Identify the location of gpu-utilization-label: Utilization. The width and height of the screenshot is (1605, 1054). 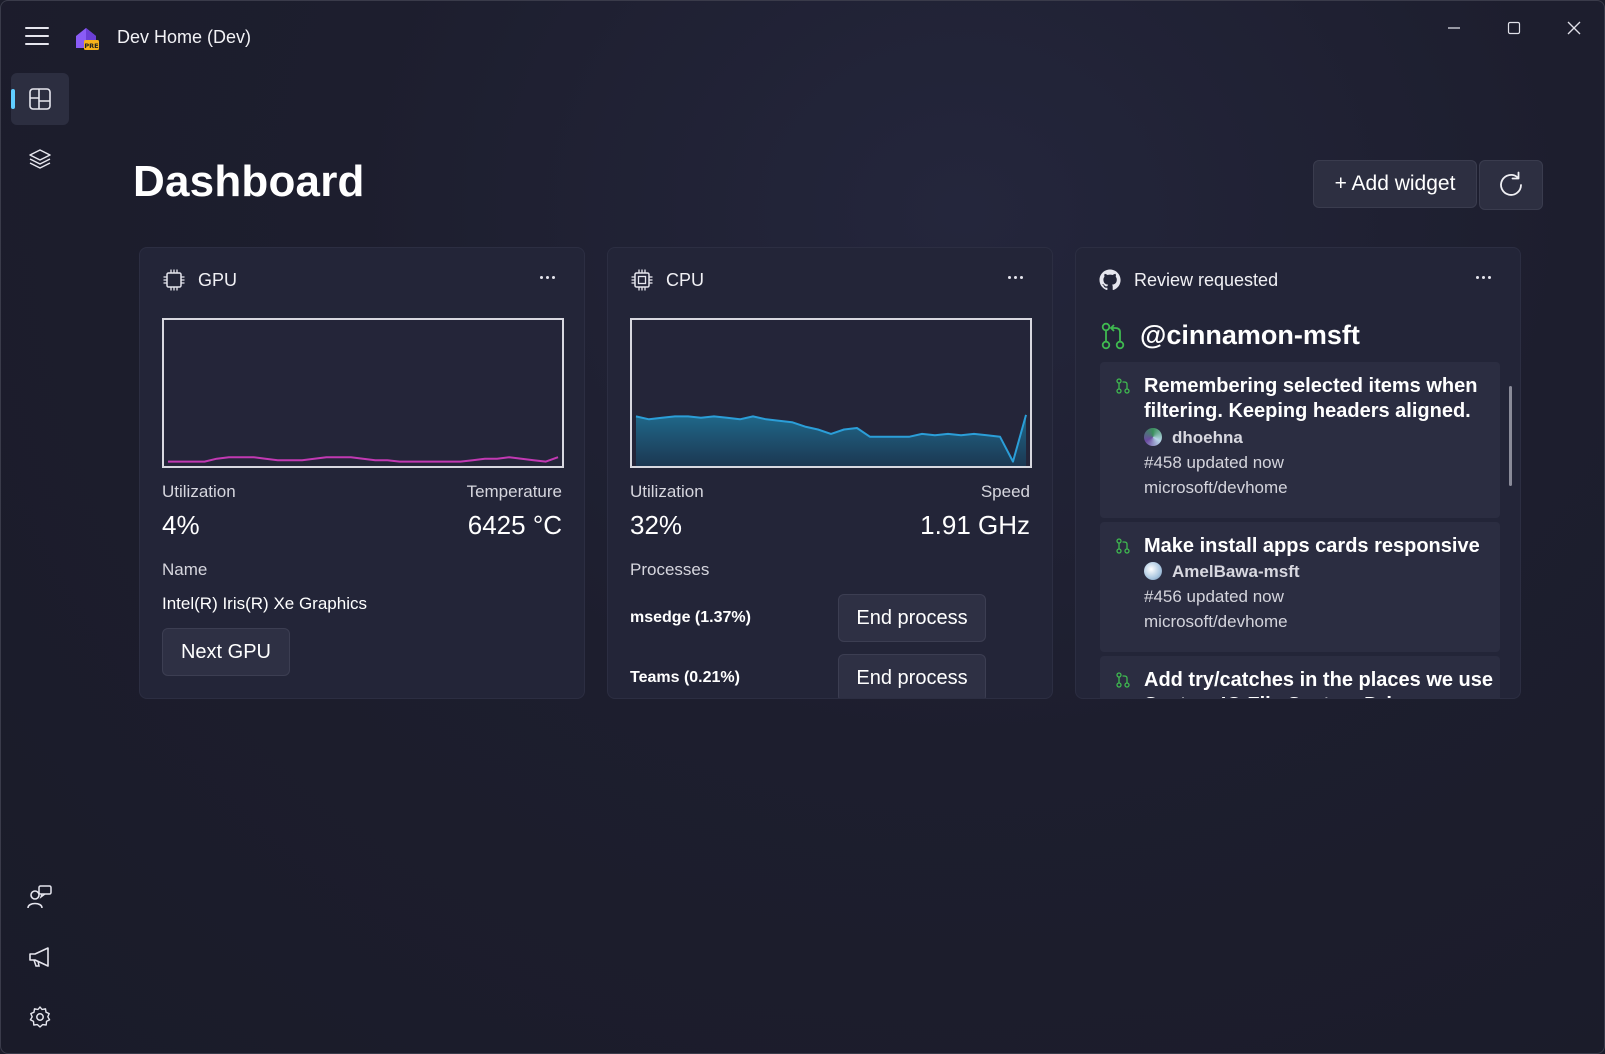
(199, 491).